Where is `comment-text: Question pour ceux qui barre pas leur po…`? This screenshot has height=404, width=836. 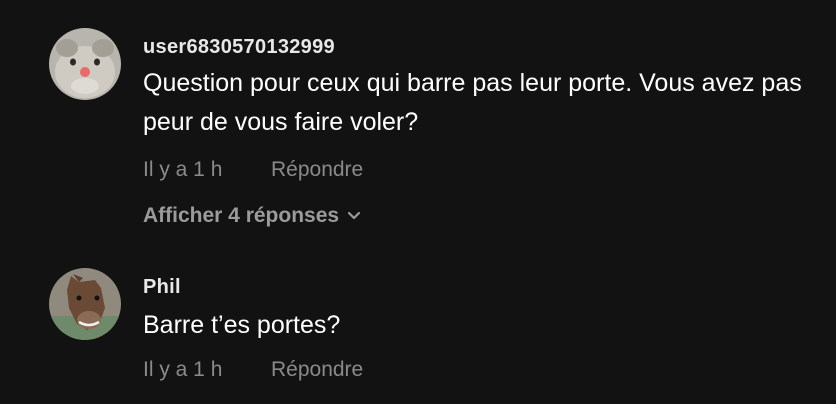
comment-text: Question pour ceux qui barre pas leur po… is located at coordinates (472, 102).